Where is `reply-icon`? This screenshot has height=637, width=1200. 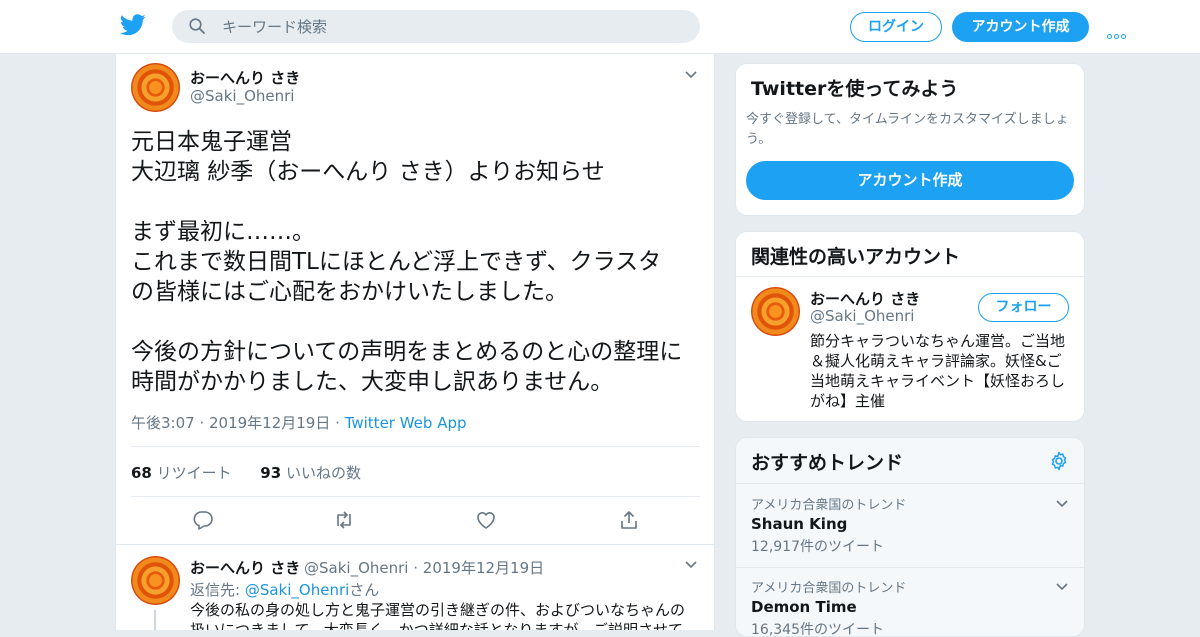
reply-icon is located at coordinates (203, 520).